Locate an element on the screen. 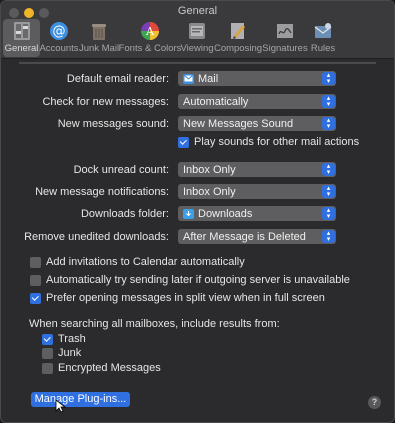  notifications-value: Inbox Only is located at coordinates (209, 191).